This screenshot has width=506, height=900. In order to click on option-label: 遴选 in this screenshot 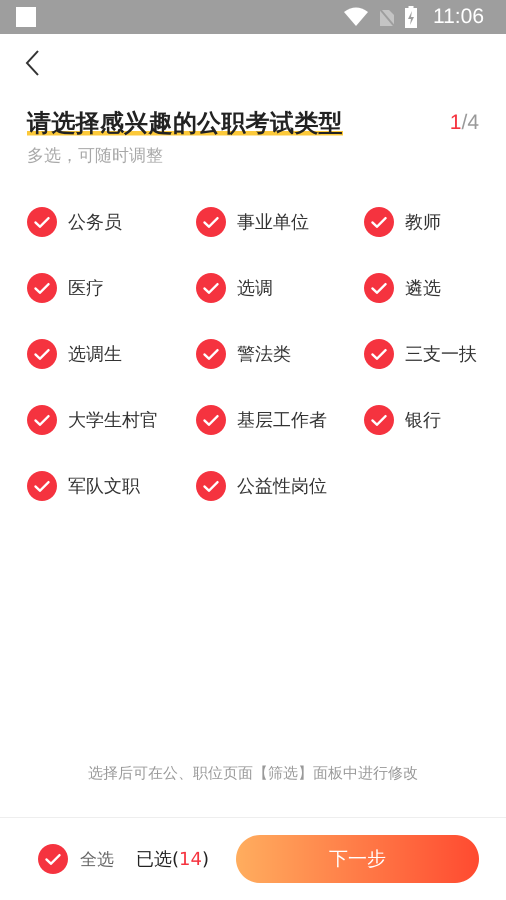, I will do `click(423, 288)`.